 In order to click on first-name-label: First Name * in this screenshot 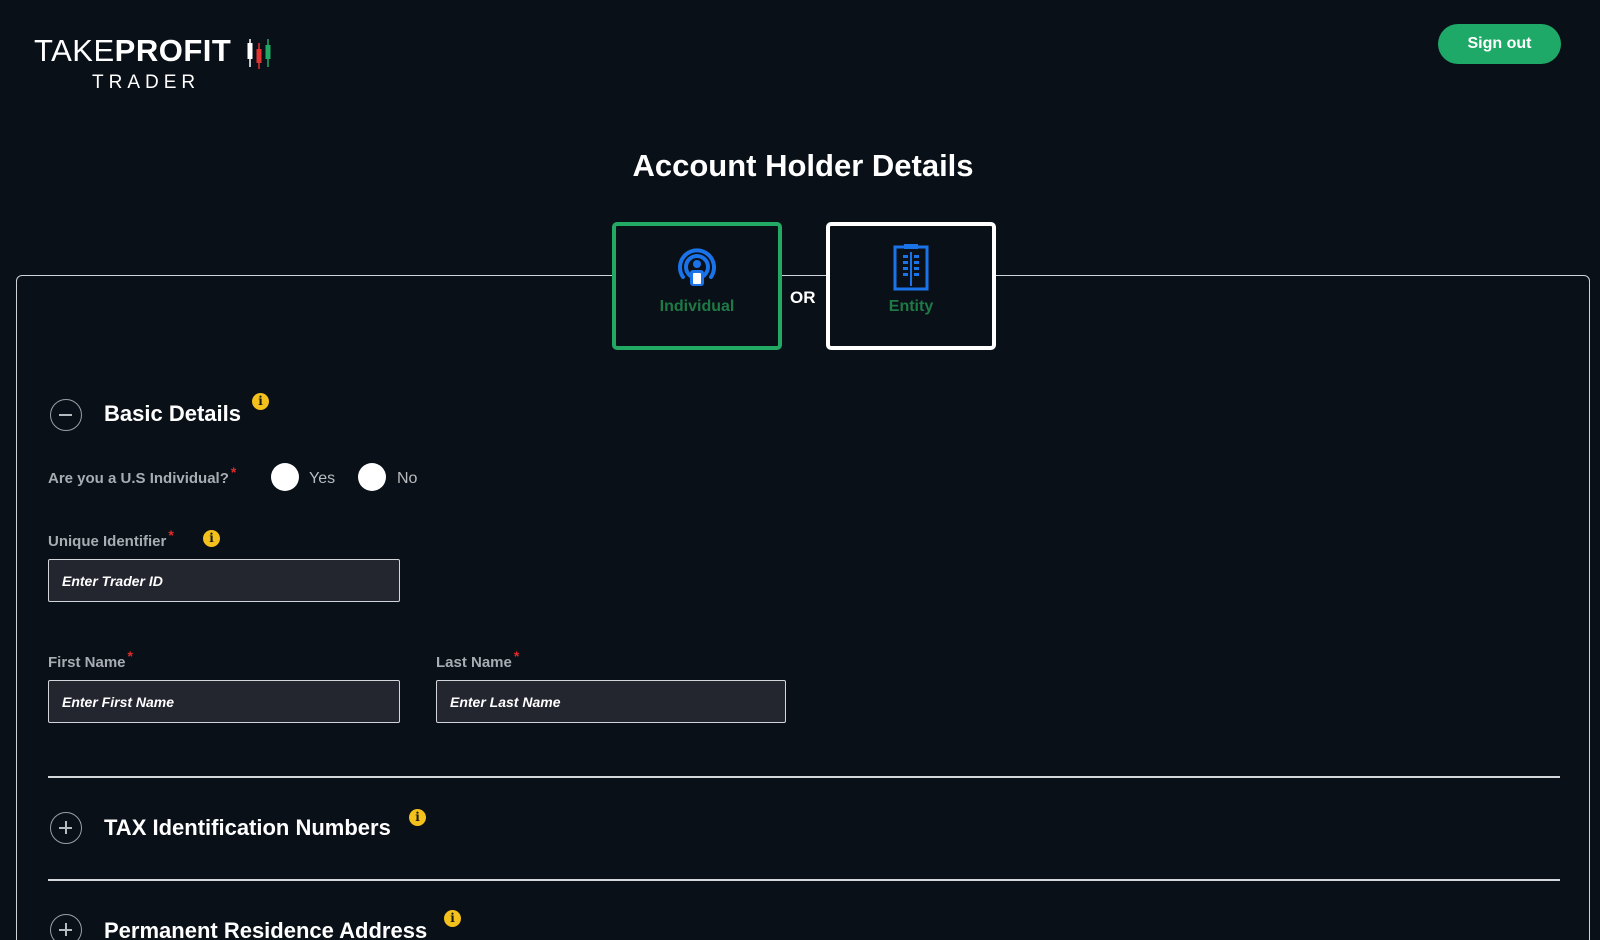, I will do `click(90, 660)`.